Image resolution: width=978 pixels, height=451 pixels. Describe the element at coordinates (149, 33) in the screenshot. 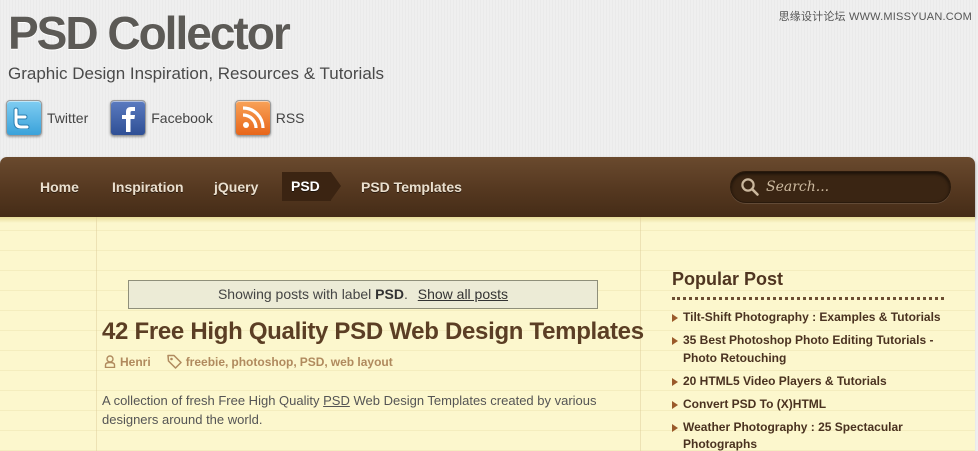

I see `site-title: PSD Collector` at that location.